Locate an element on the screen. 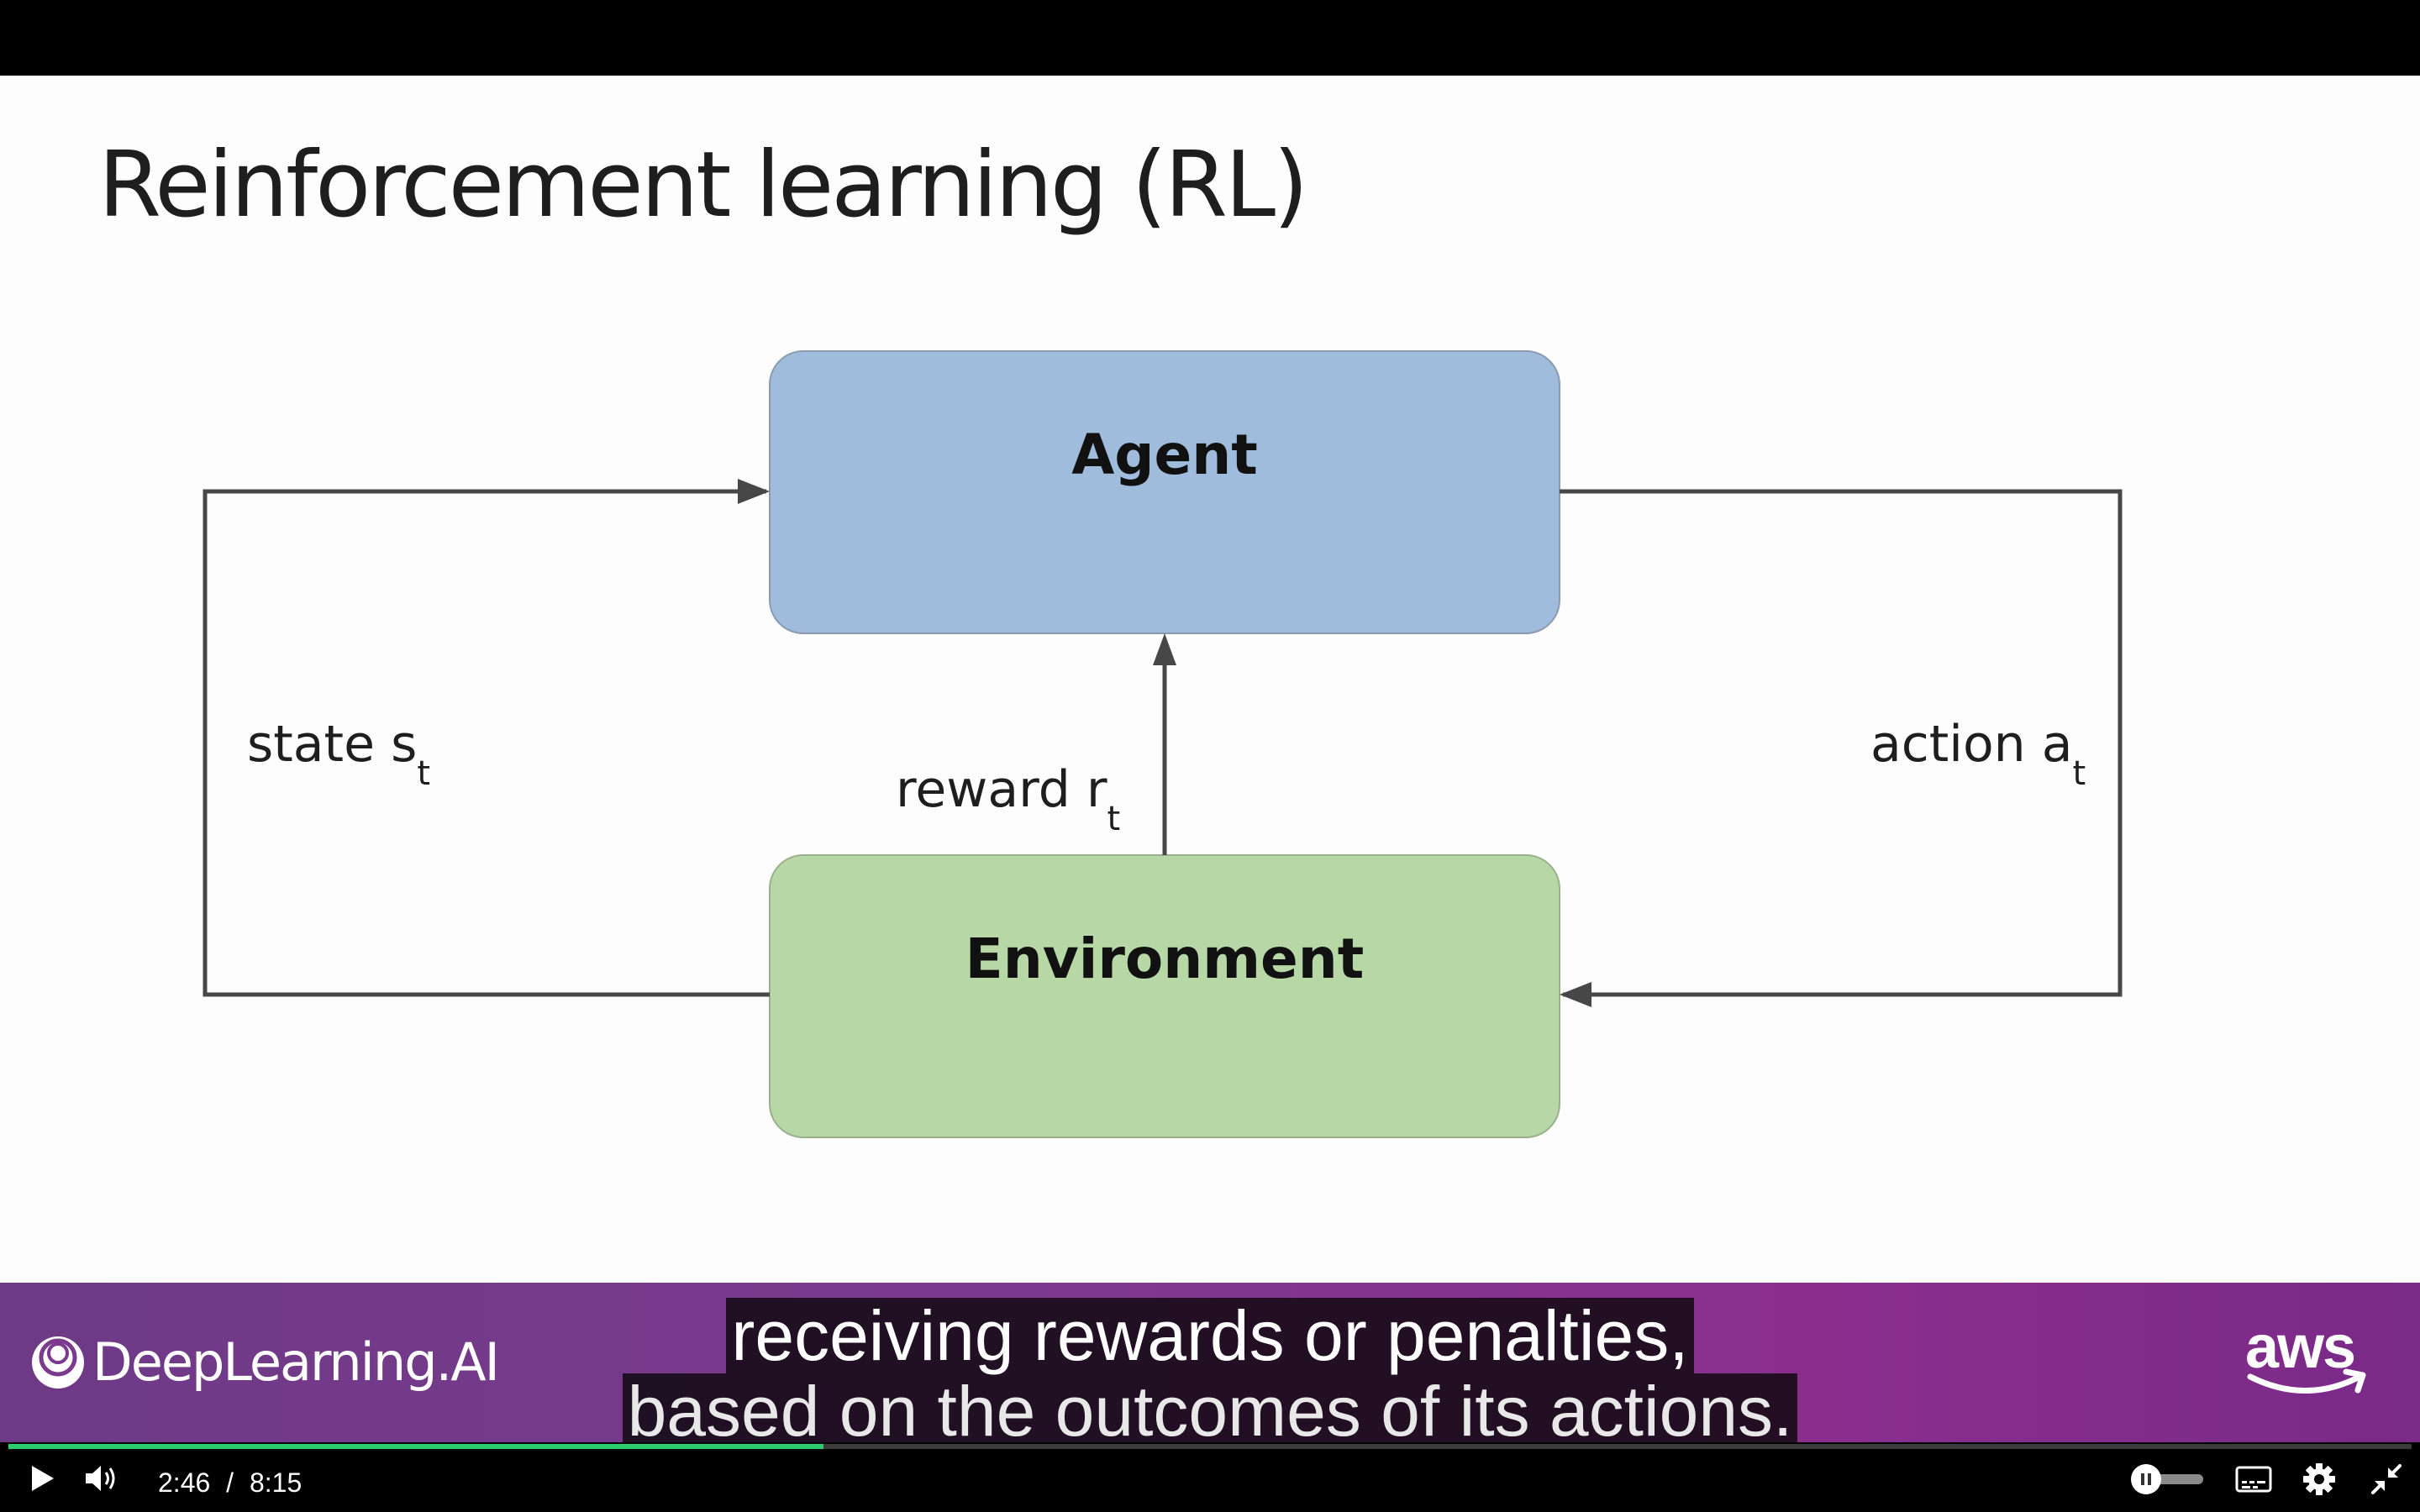 The image size is (2420, 1512). agent-label: Agent is located at coordinates (1164, 455).